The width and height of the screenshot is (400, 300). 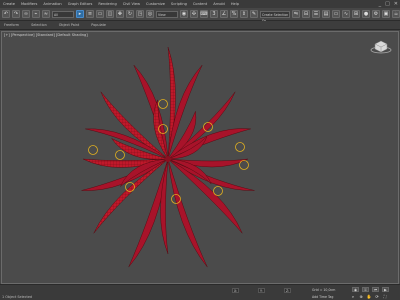 I want to click on menu-item-scripting: Scripting, so click(x=179, y=4).